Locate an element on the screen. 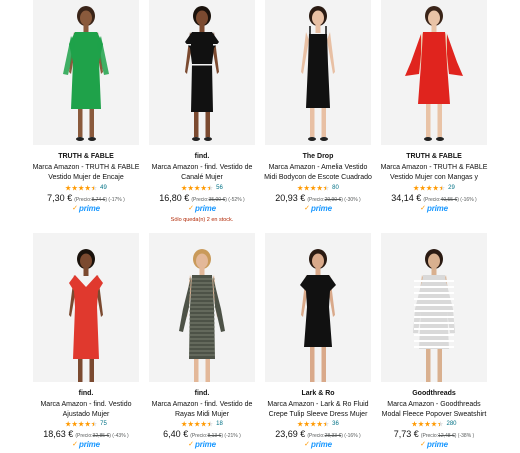  review-count: 49 is located at coordinates (103, 188).